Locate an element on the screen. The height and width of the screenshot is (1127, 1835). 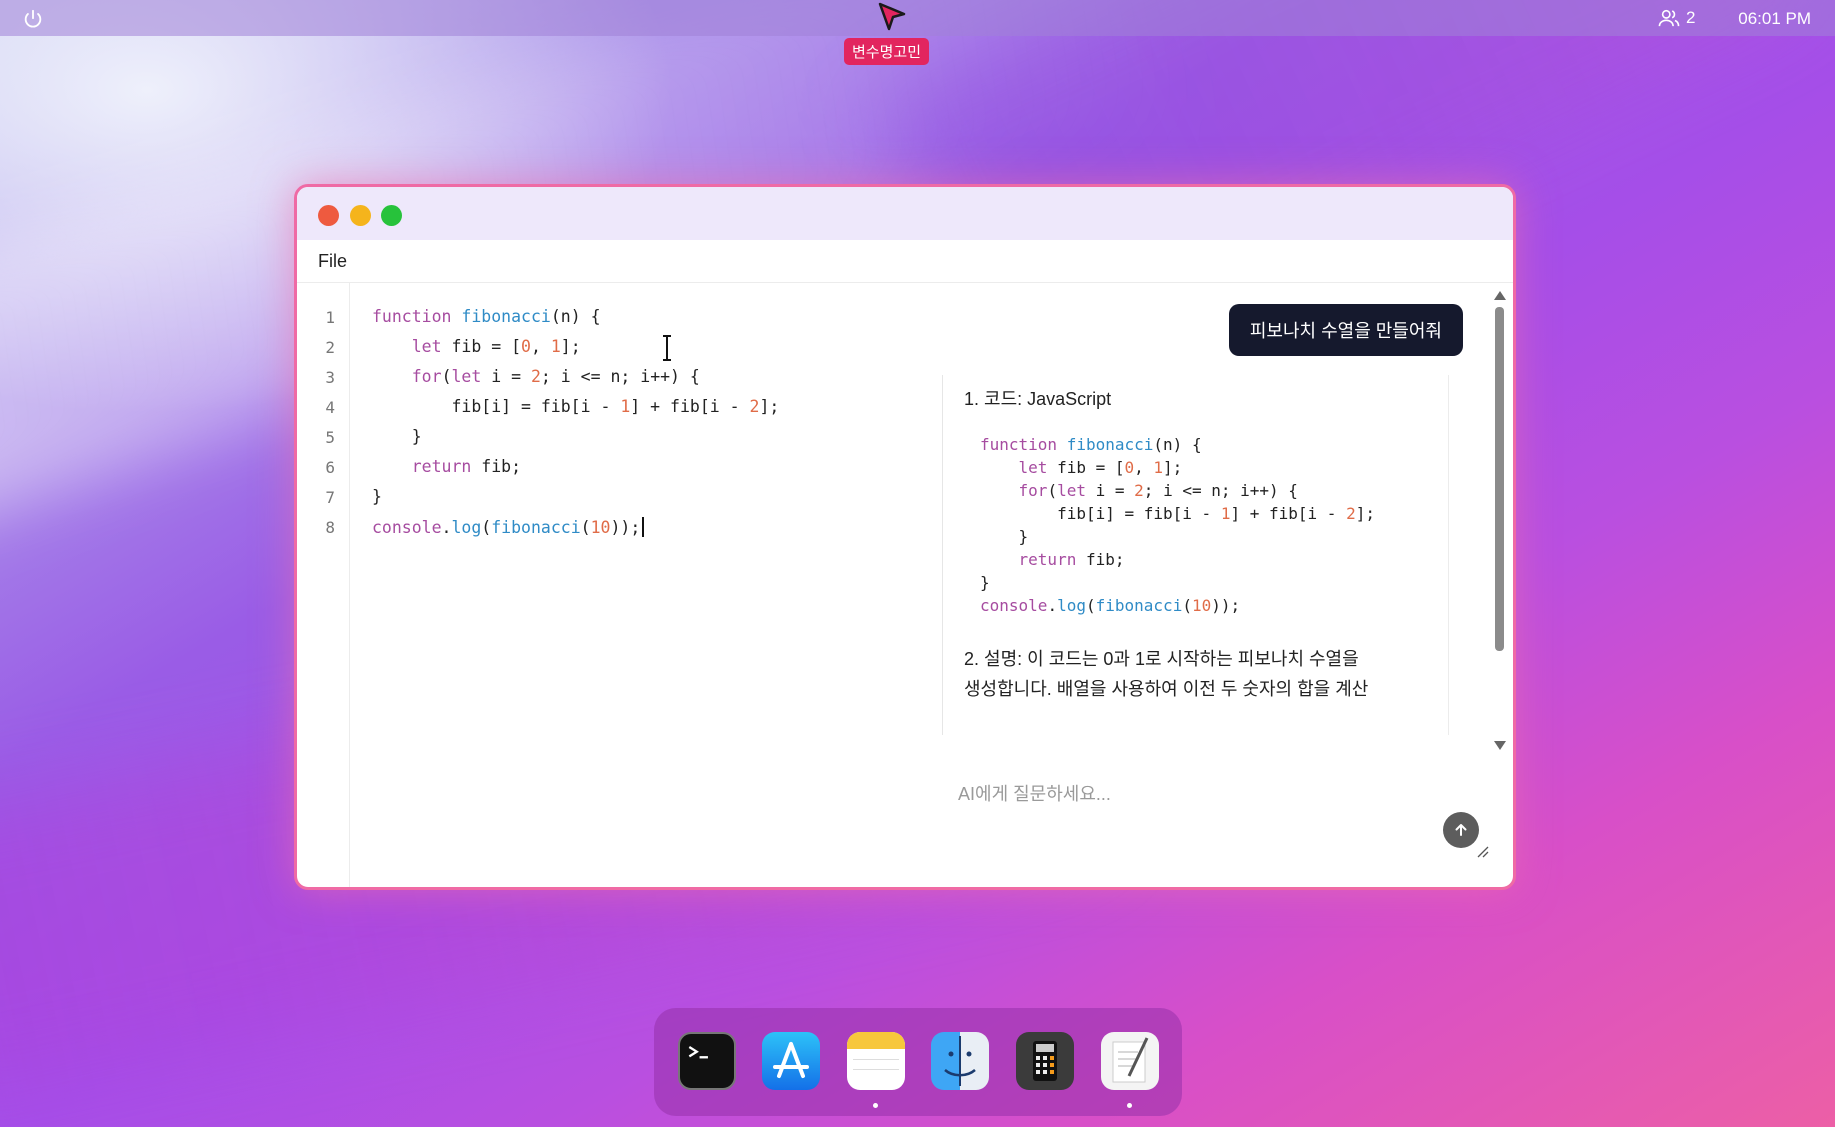
code-line: for(let i = 2; i <= n; i++) { is located at coordinates (555, 376).